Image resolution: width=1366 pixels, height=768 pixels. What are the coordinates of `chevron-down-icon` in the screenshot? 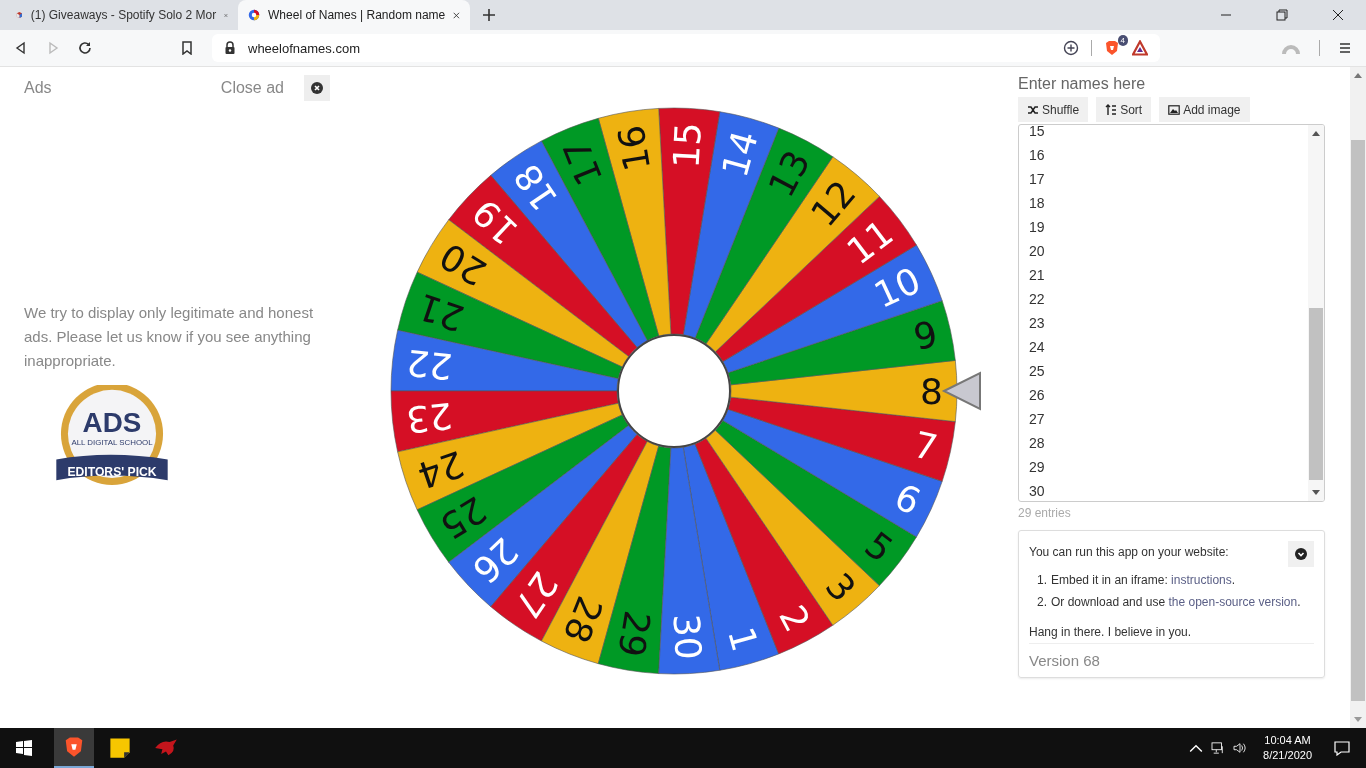 It's located at (1301, 554).